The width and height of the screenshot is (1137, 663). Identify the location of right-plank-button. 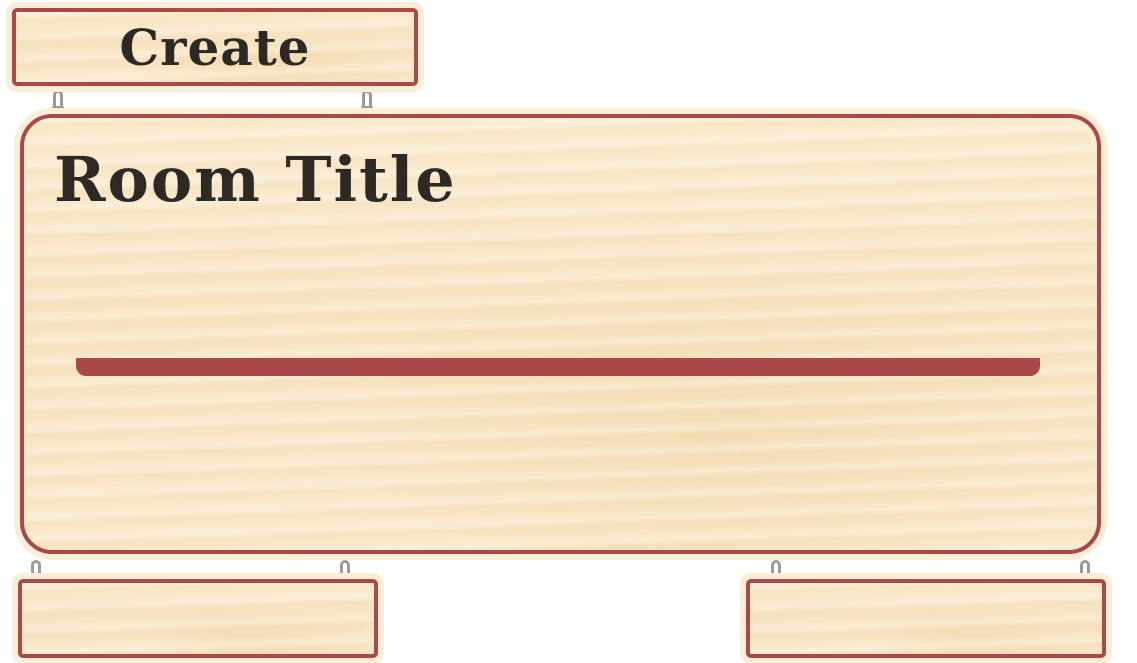
(926, 618).